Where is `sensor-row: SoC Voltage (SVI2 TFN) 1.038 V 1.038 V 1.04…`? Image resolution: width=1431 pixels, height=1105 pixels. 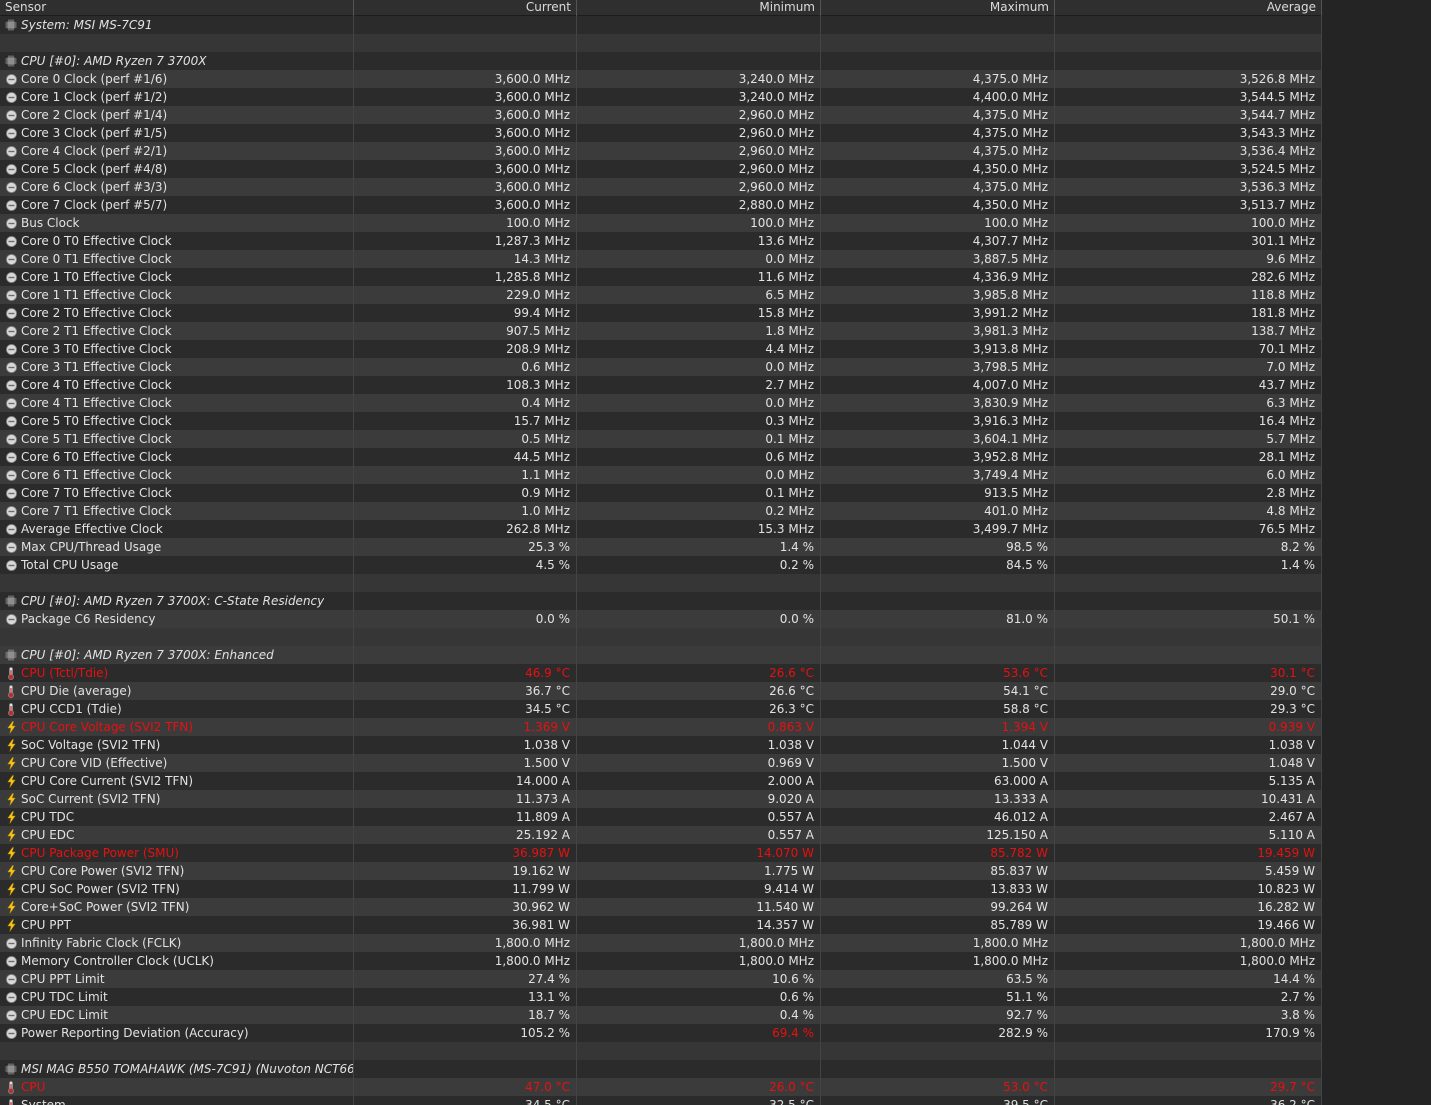
sensor-row: SoC Voltage (SVI2 TFN) 1.038 V 1.038 V 1.04… is located at coordinates (661, 745).